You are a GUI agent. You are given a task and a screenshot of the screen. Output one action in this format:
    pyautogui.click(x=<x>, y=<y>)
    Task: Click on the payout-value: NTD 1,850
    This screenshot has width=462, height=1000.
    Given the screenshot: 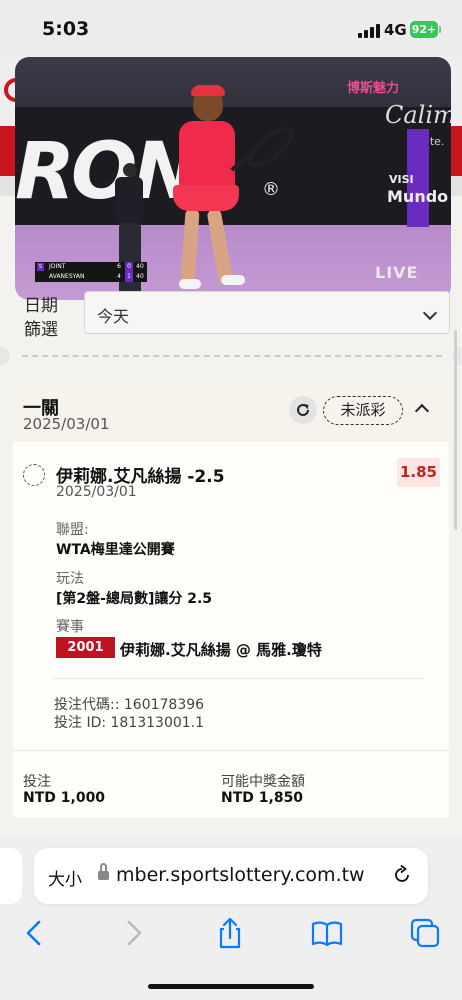 What is the action you would take?
    pyautogui.click(x=262, y=798)
    